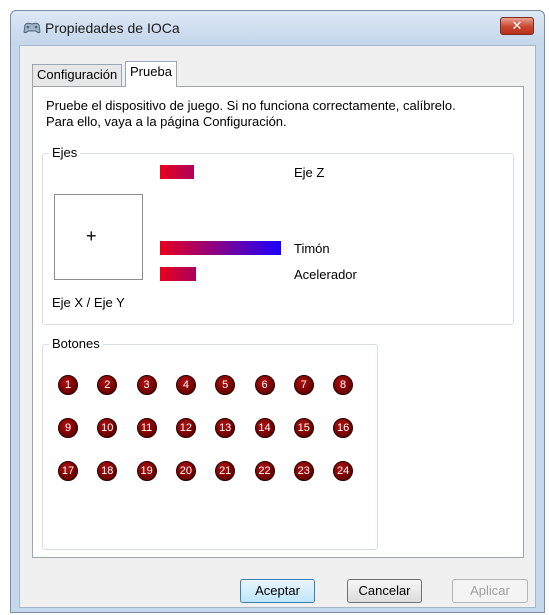 The height and width of the screenshot is (615, 549). I want to click on button-indicator-11: 11, so click(146, 428).